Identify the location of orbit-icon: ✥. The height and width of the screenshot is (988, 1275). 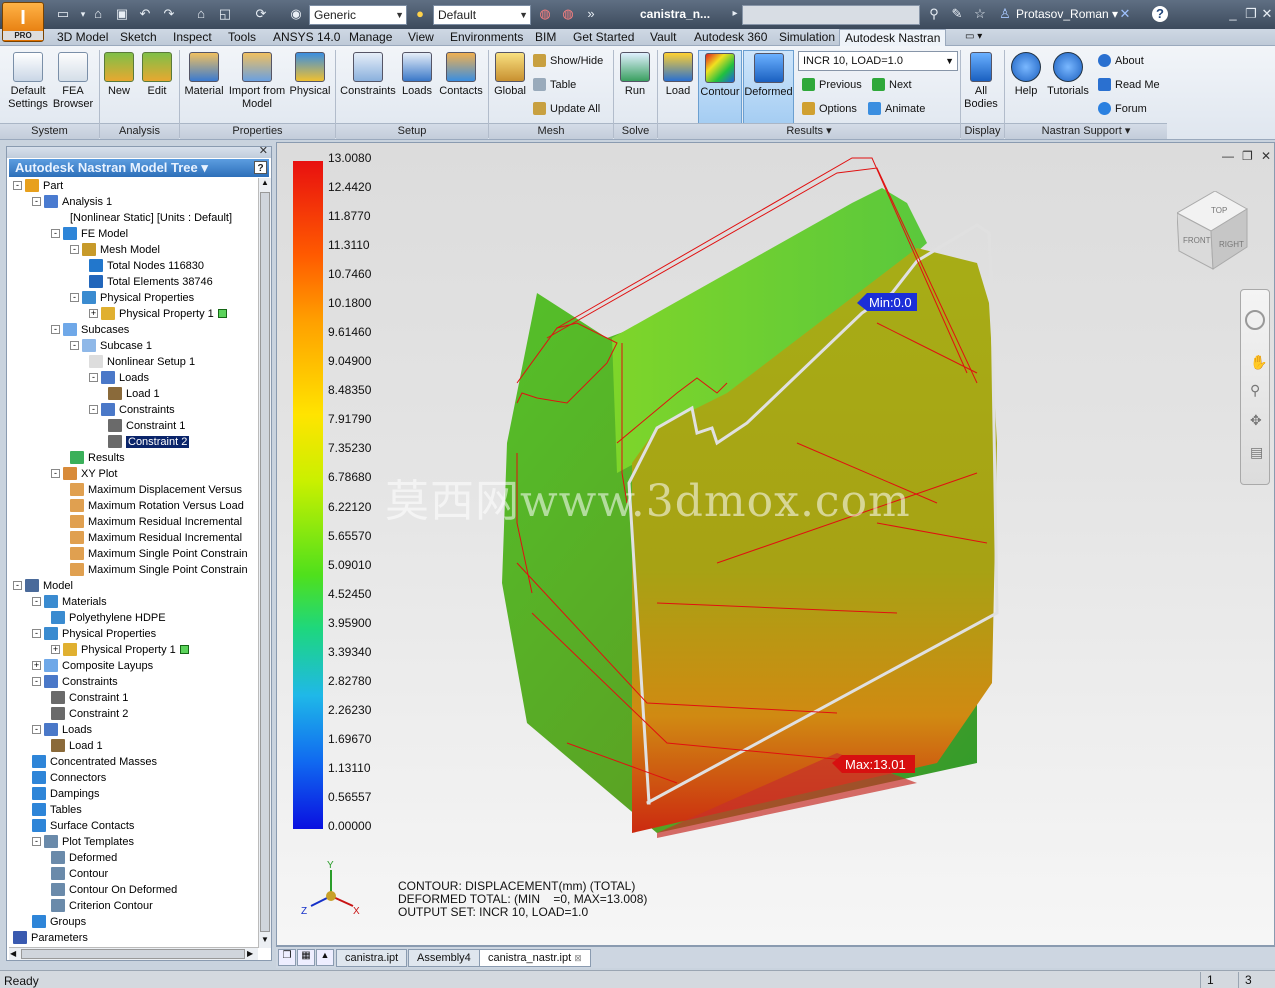
(1256, 420).